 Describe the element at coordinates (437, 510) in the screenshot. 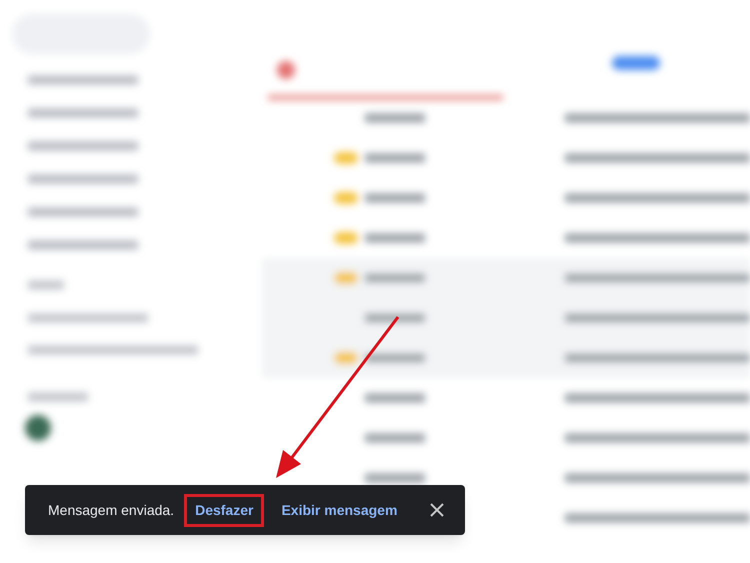

I see `close-icon` at that location.